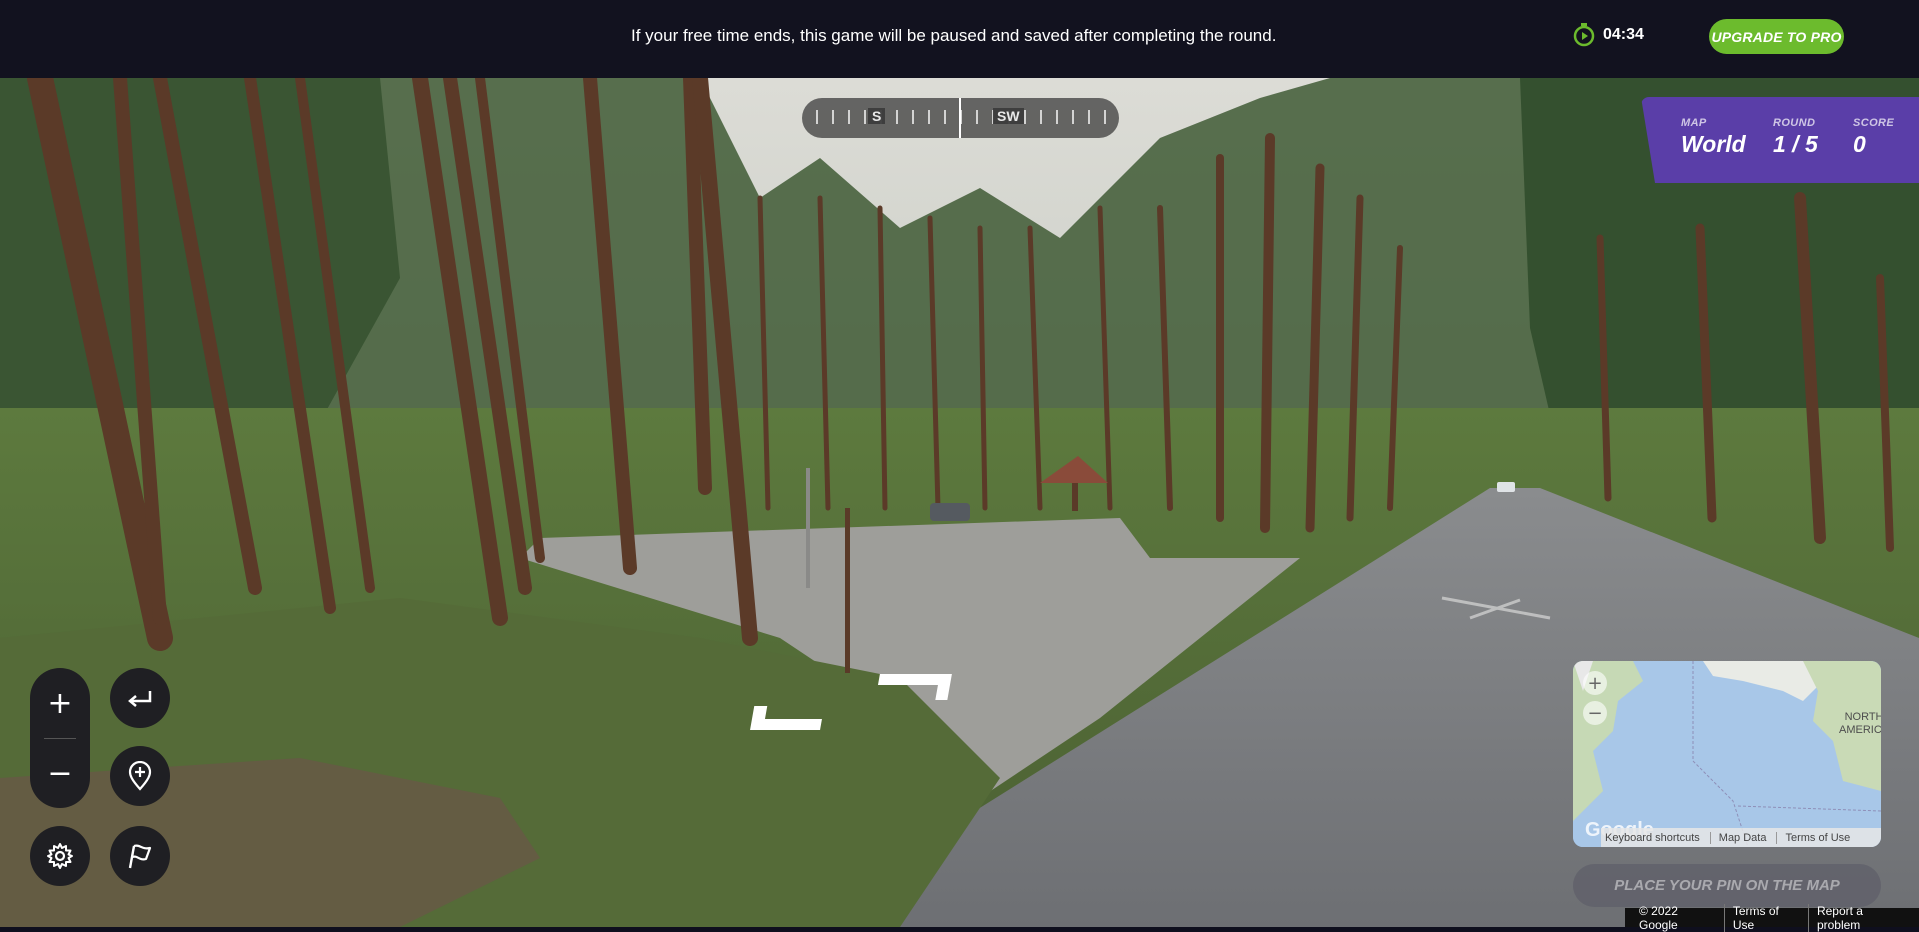 The height and width of the screenshot is (932, 1919). I want to click on status-round: ROUND 1 / 5, so click(1795, 137).